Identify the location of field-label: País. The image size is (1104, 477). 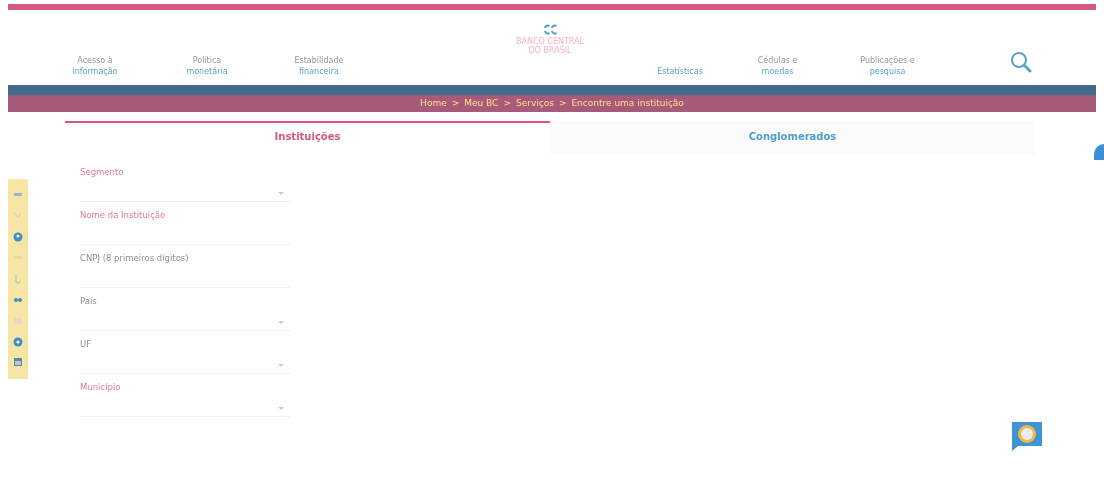
(89, 301).